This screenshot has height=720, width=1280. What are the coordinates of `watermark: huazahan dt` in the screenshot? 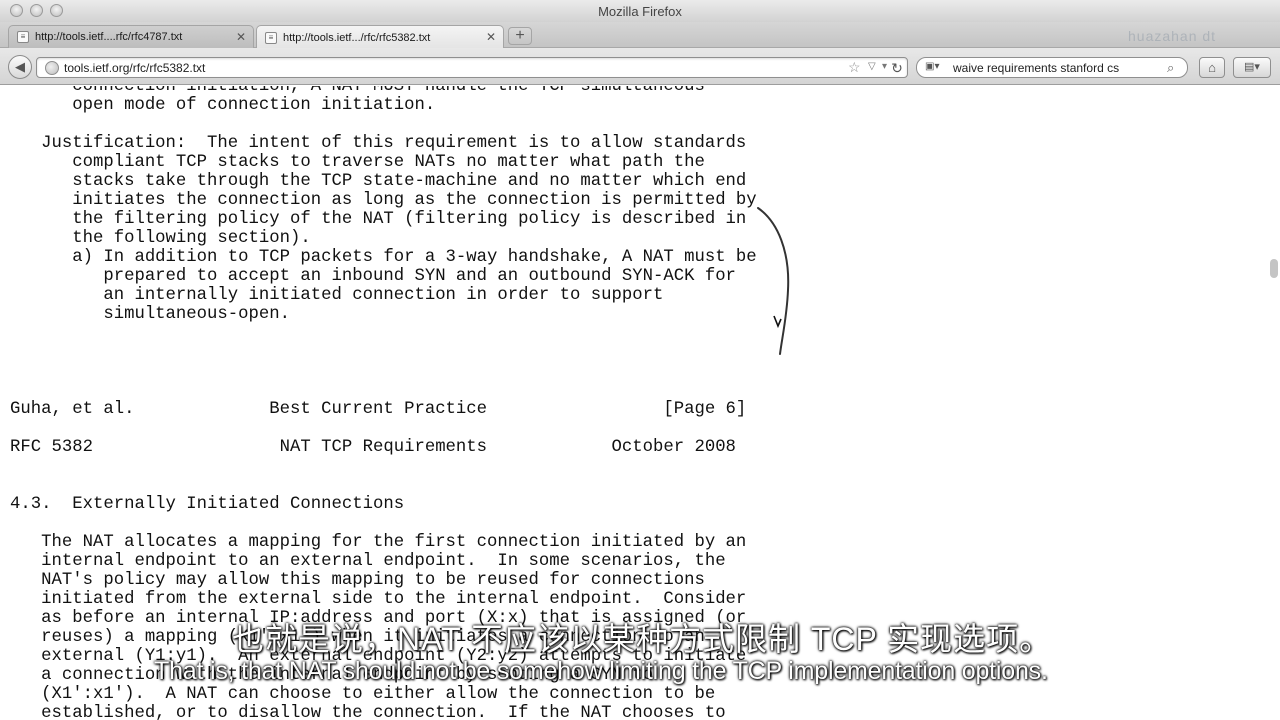 It's located at (1172, 36).